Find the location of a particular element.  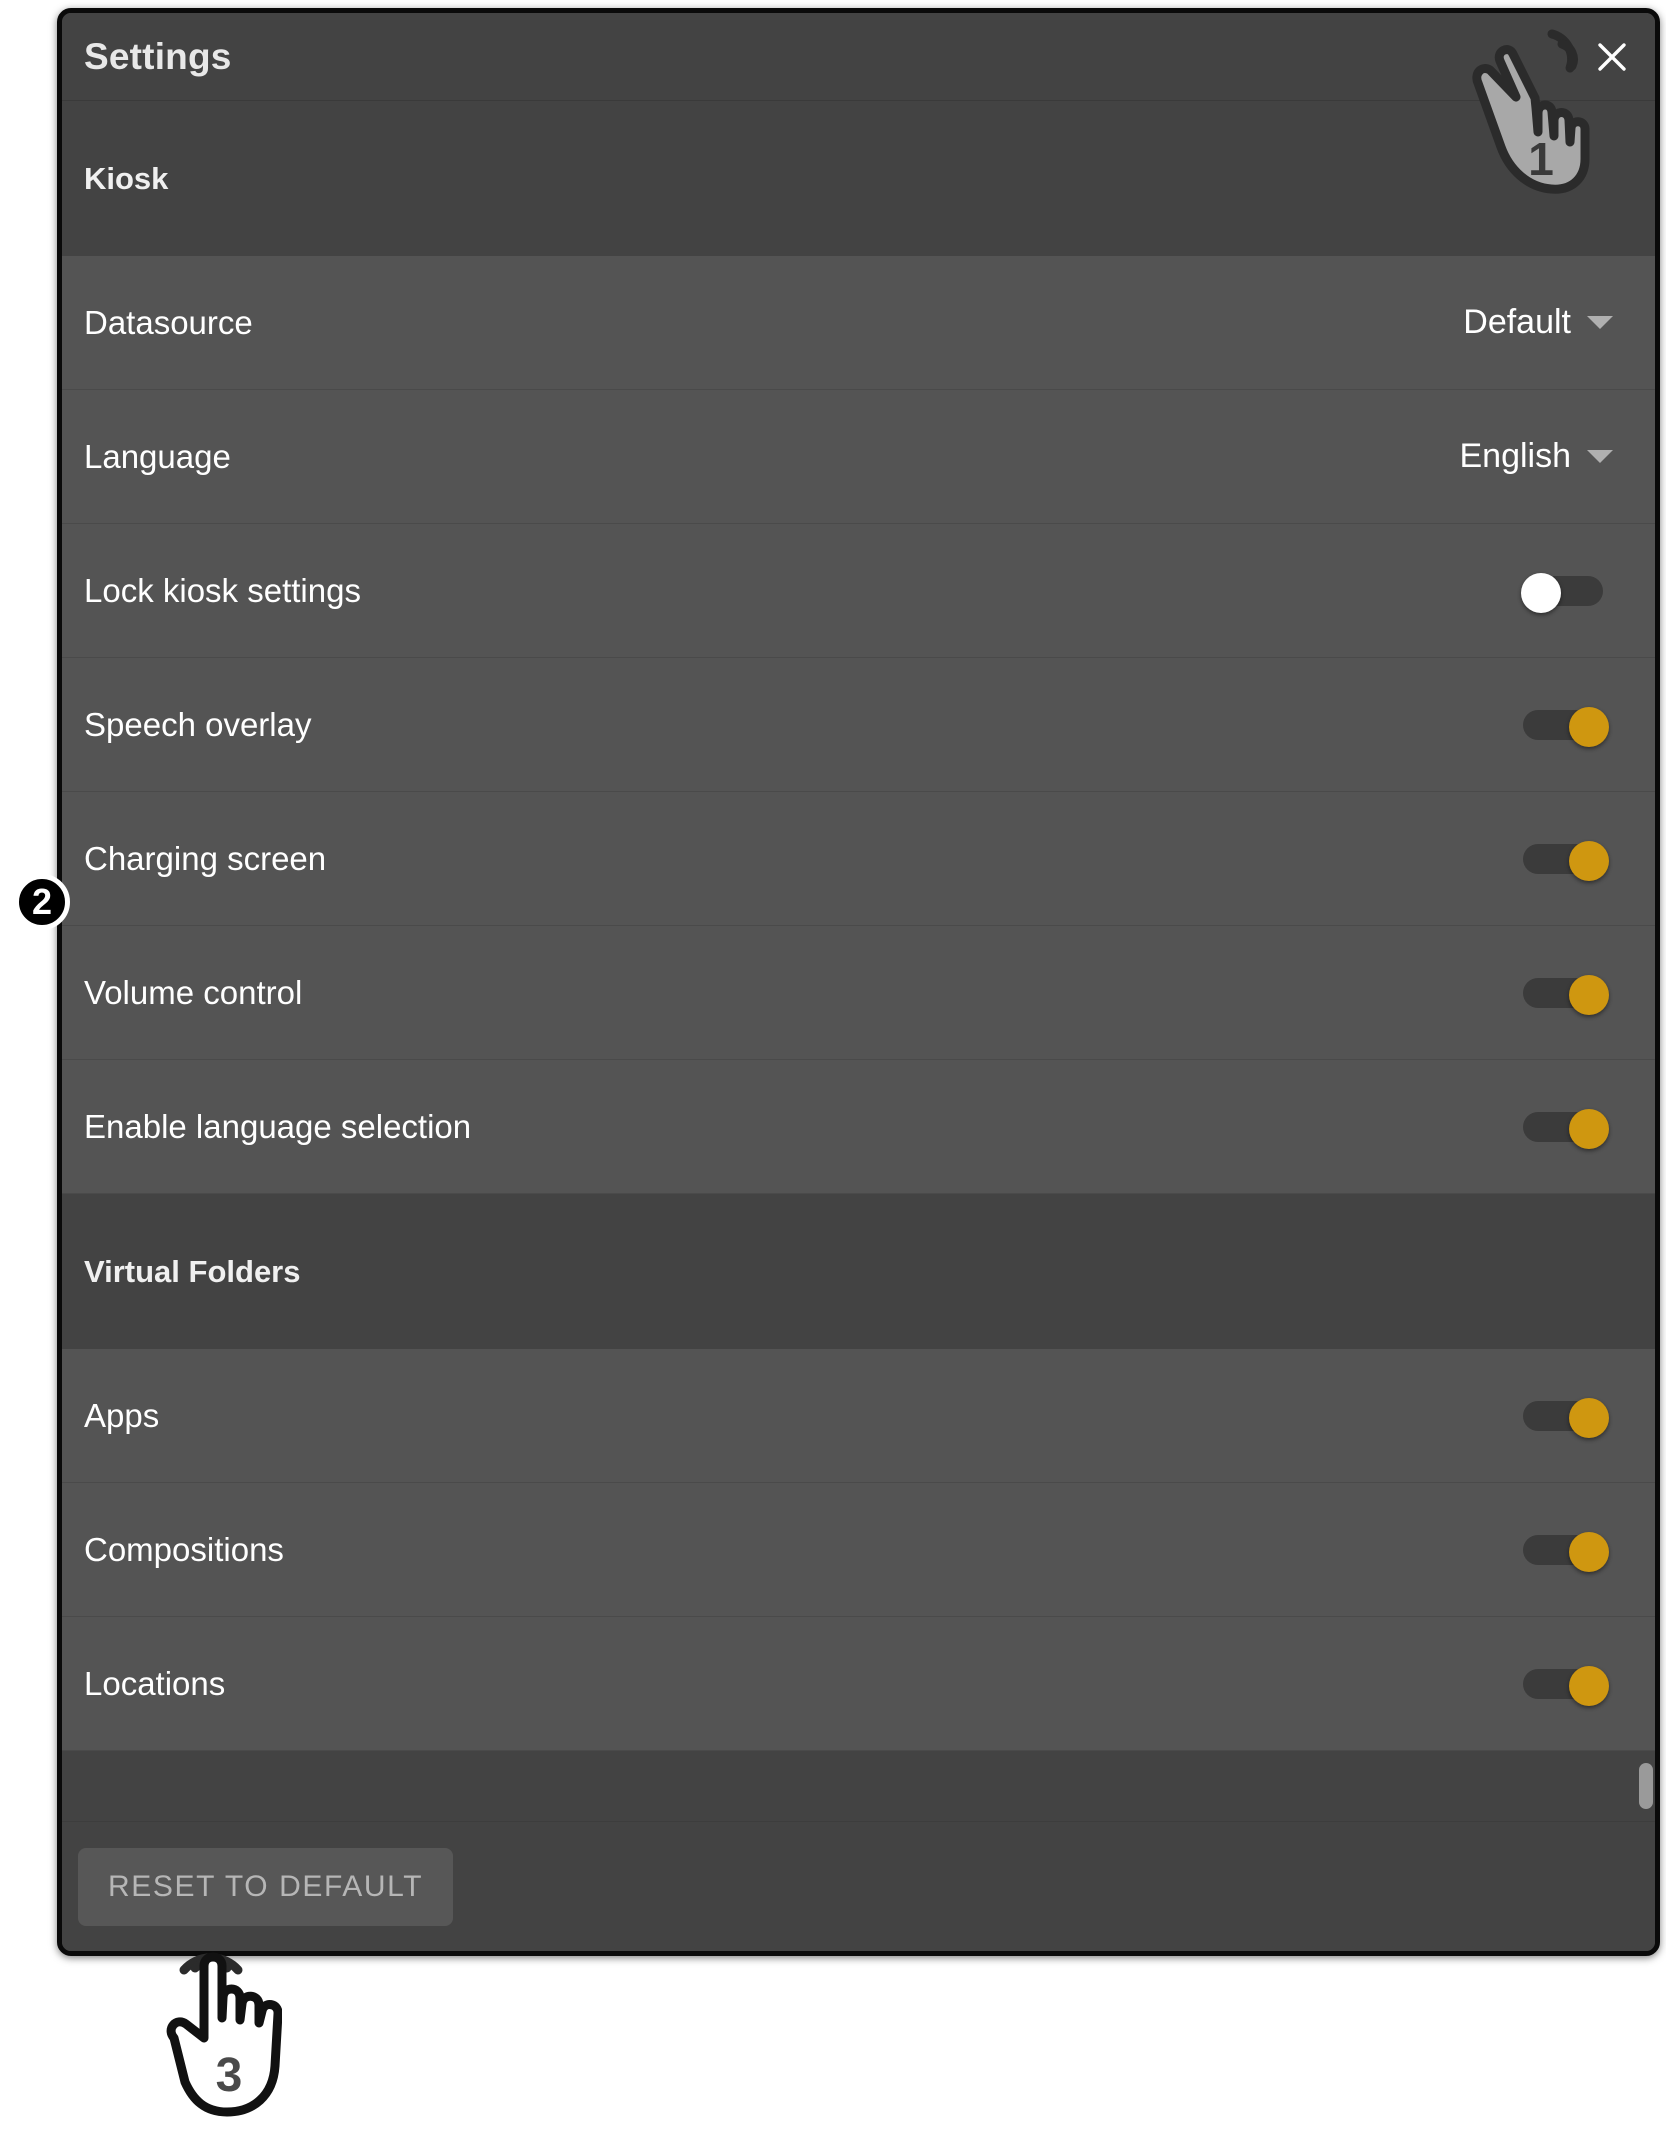

setting-row-charging-screen: Charging screen is located at coordinates (858, 859).